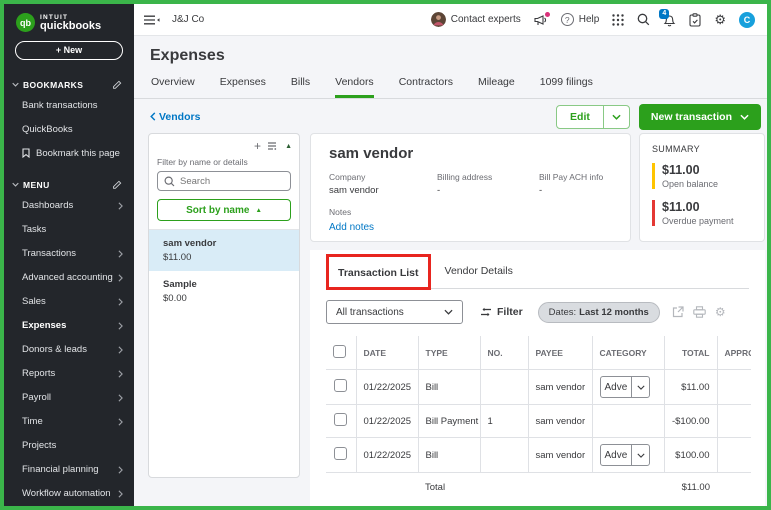 This screenshot has width=771, height=510. What do you see at coordinates (616, 117) in the screenshot?
I see `edit-dropdown-button` at bounding box center [616, 117].